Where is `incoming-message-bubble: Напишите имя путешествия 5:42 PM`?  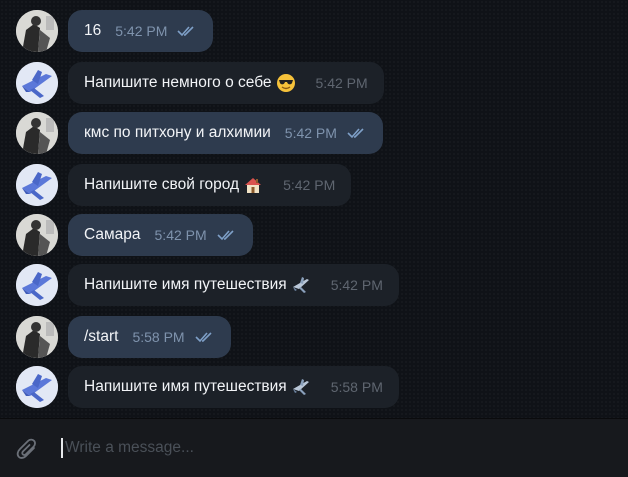 incoming-message-bubble: Напишите имя путешествия 5:42 PM is located at coordinates (233, 285).